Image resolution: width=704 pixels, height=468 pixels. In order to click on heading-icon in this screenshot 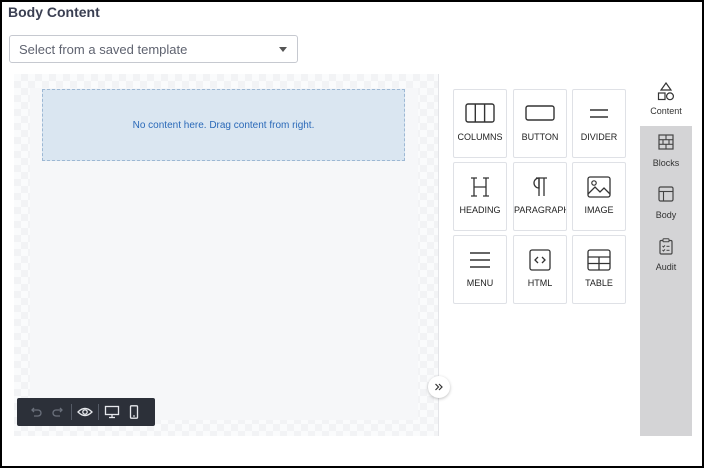, I will do `click(480, 188)`.